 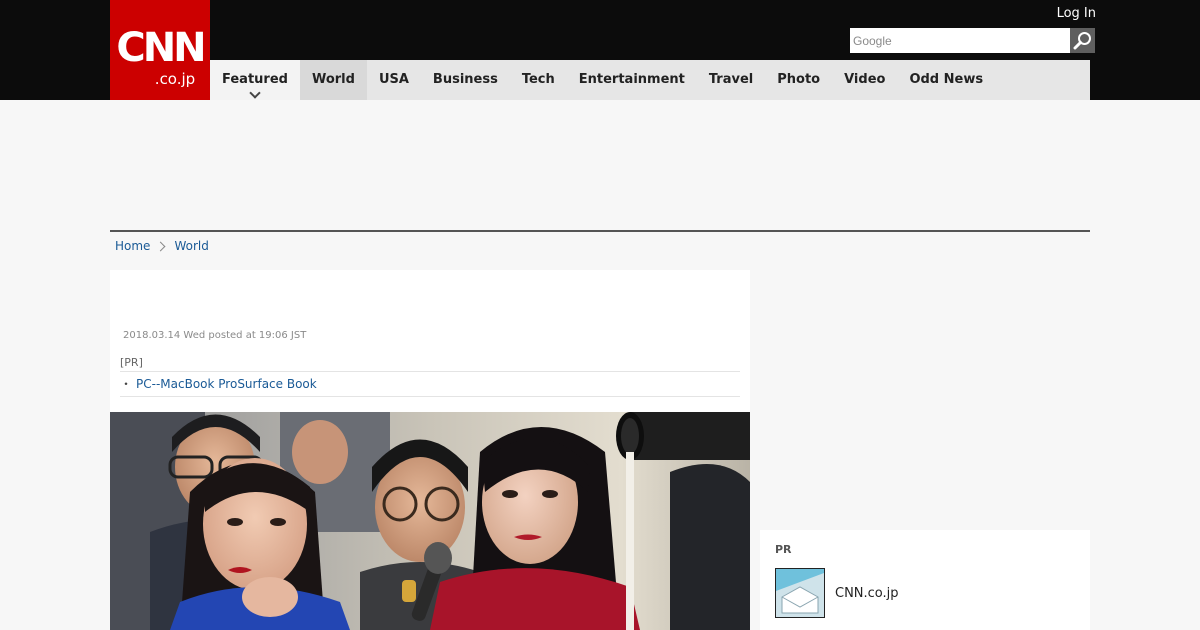 I want to click on nav-travel: Travel, so click(x=731, y=80).